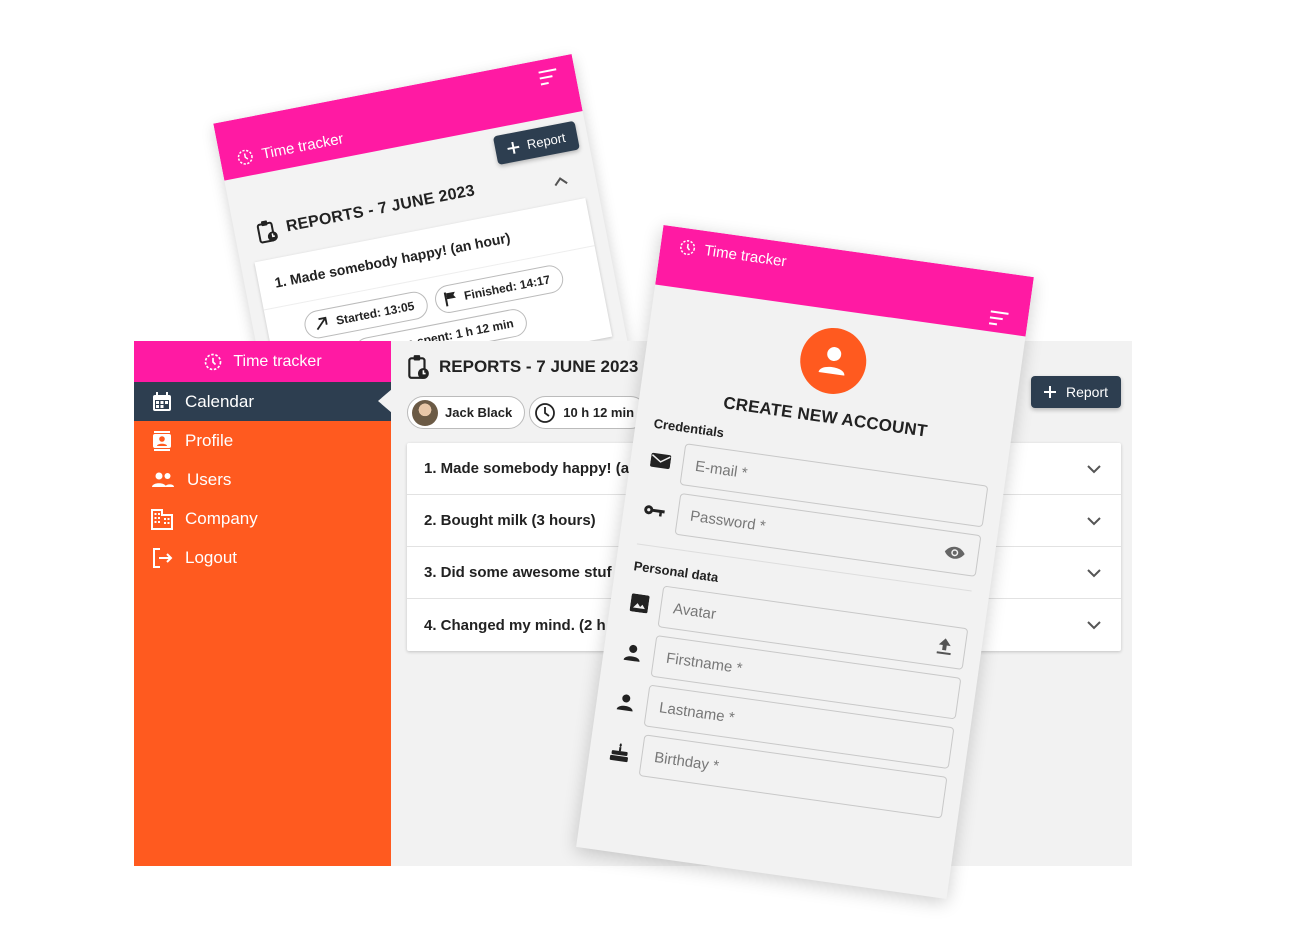 The height and width of the screenshot is (940, 1300). I want to click on sidebar-item-users: Users, so click(262, 479).